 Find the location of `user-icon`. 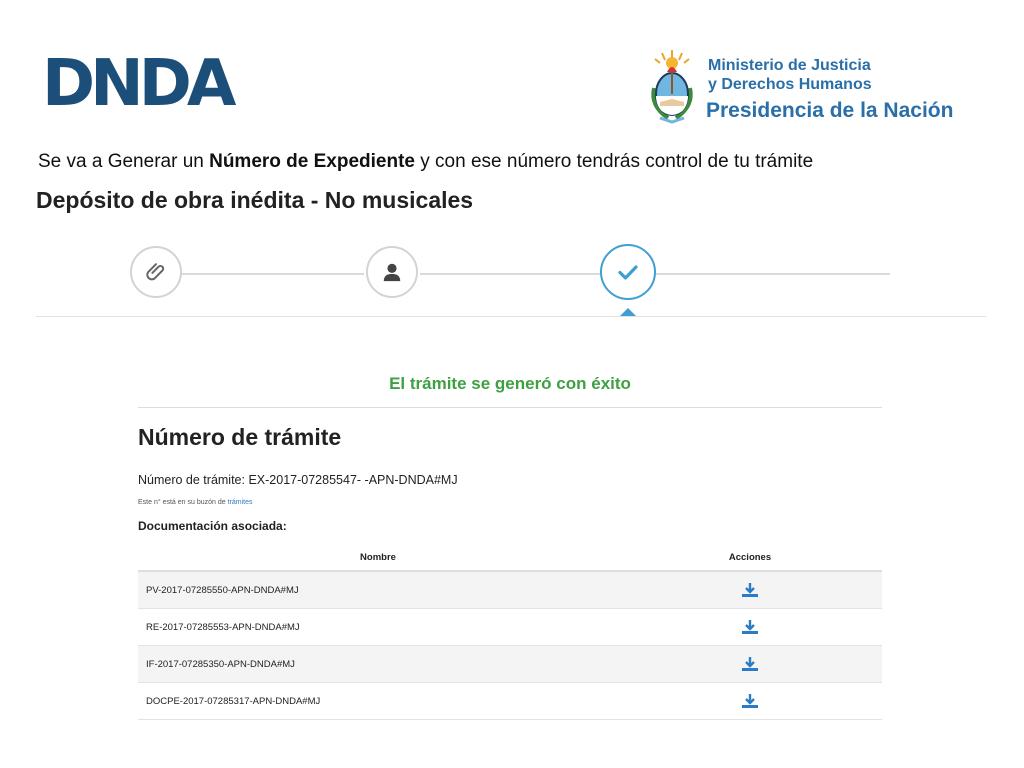

user-icon is located at coordinates (392, 272).